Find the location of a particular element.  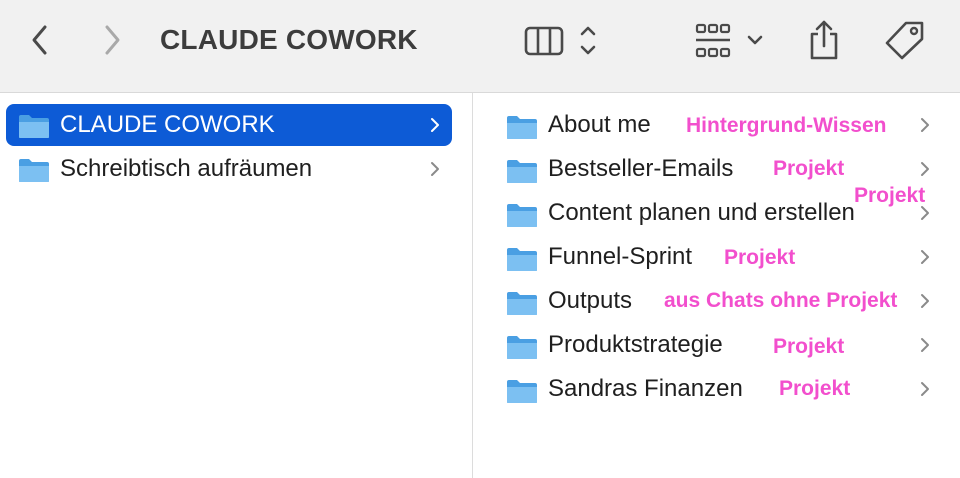

list-item-label: Schreibtisch aufräumen is located at coordinates (186, 168).